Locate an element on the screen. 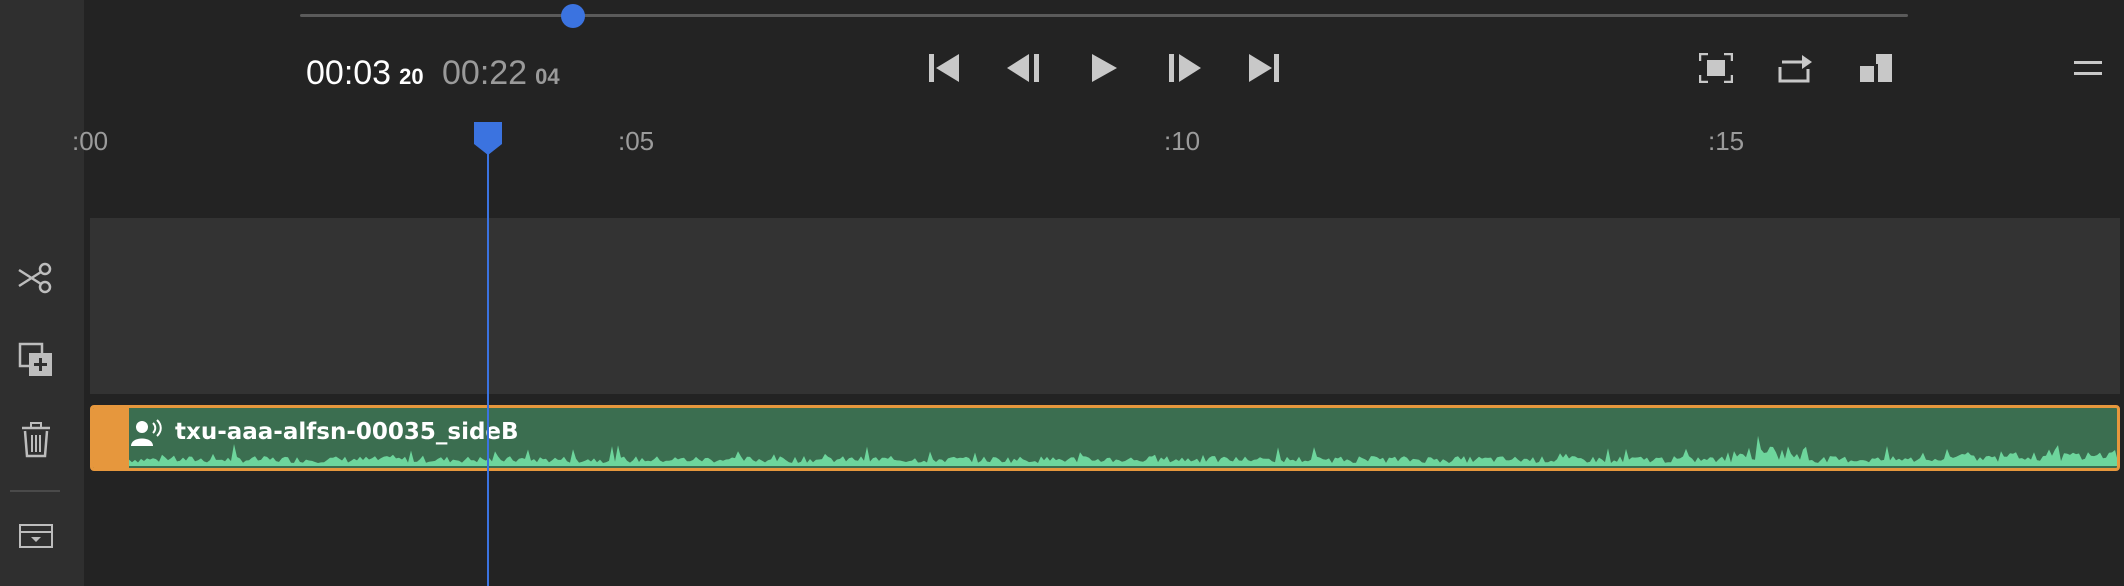 The height and width of the screenshot is (586, 2124). trash-icon is located at coordinates (36, 442).